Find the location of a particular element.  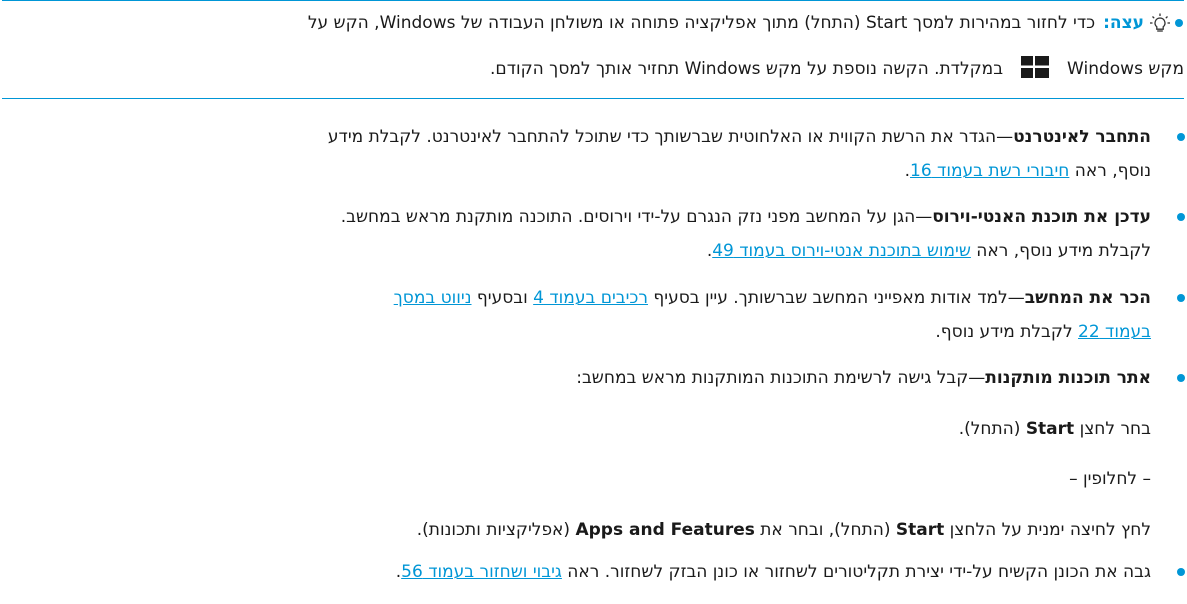

link-screen-navigation: ניווט במסך is located at coordinates (433, 298).